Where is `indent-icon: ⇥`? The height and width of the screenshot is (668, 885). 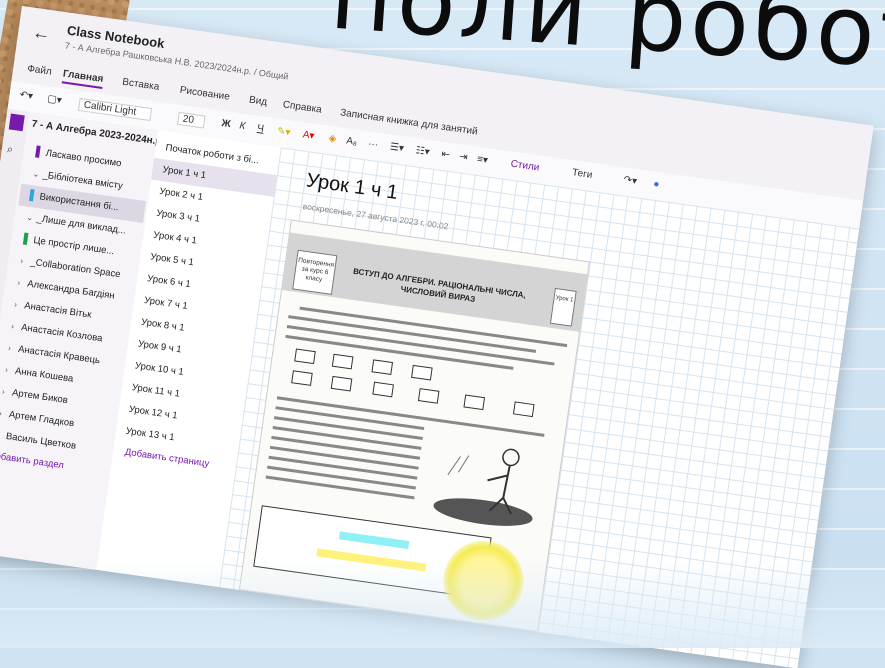 indent-icon: ⇥ is located at coordinates (463, 157).